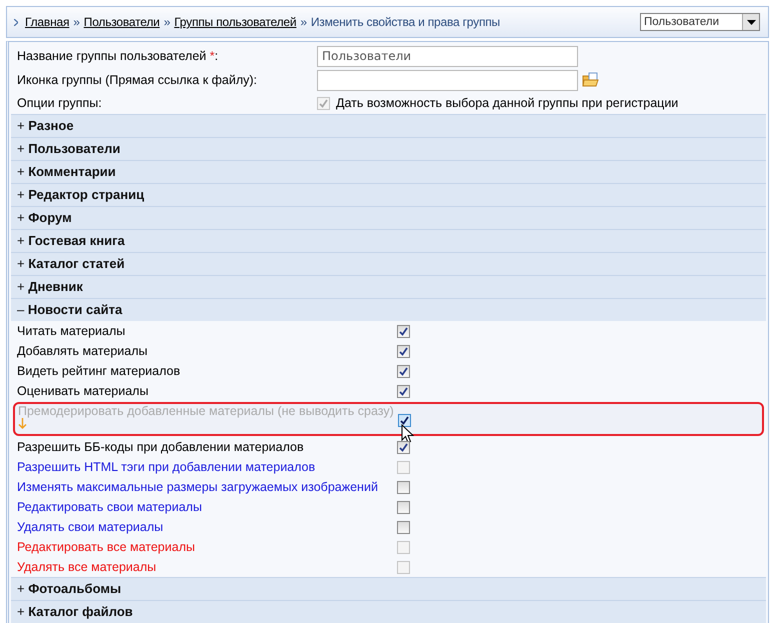  What do you see at coordinates (447, 56) in the screenshot?
I see `input-field: Пользователи` at bounding box center [447, 56].